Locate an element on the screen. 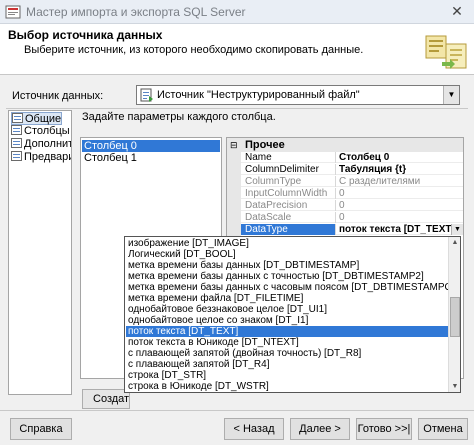 This screenshot has height=445, width=474. datasource-label: Источник данных: is located at coordinates (58, 96).